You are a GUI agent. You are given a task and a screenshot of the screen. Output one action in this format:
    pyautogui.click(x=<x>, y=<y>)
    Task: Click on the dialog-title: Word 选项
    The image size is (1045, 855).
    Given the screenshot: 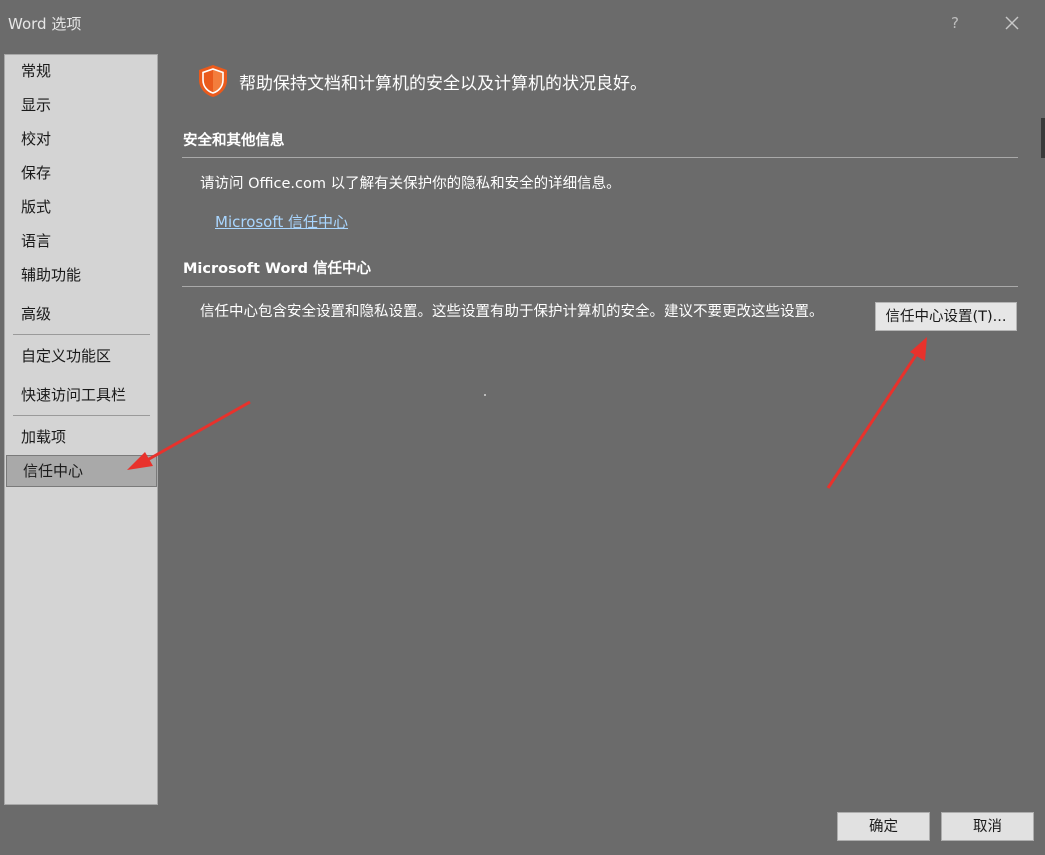 What is the action you would take?
    pyautogui.click(x=45, y=24)
    